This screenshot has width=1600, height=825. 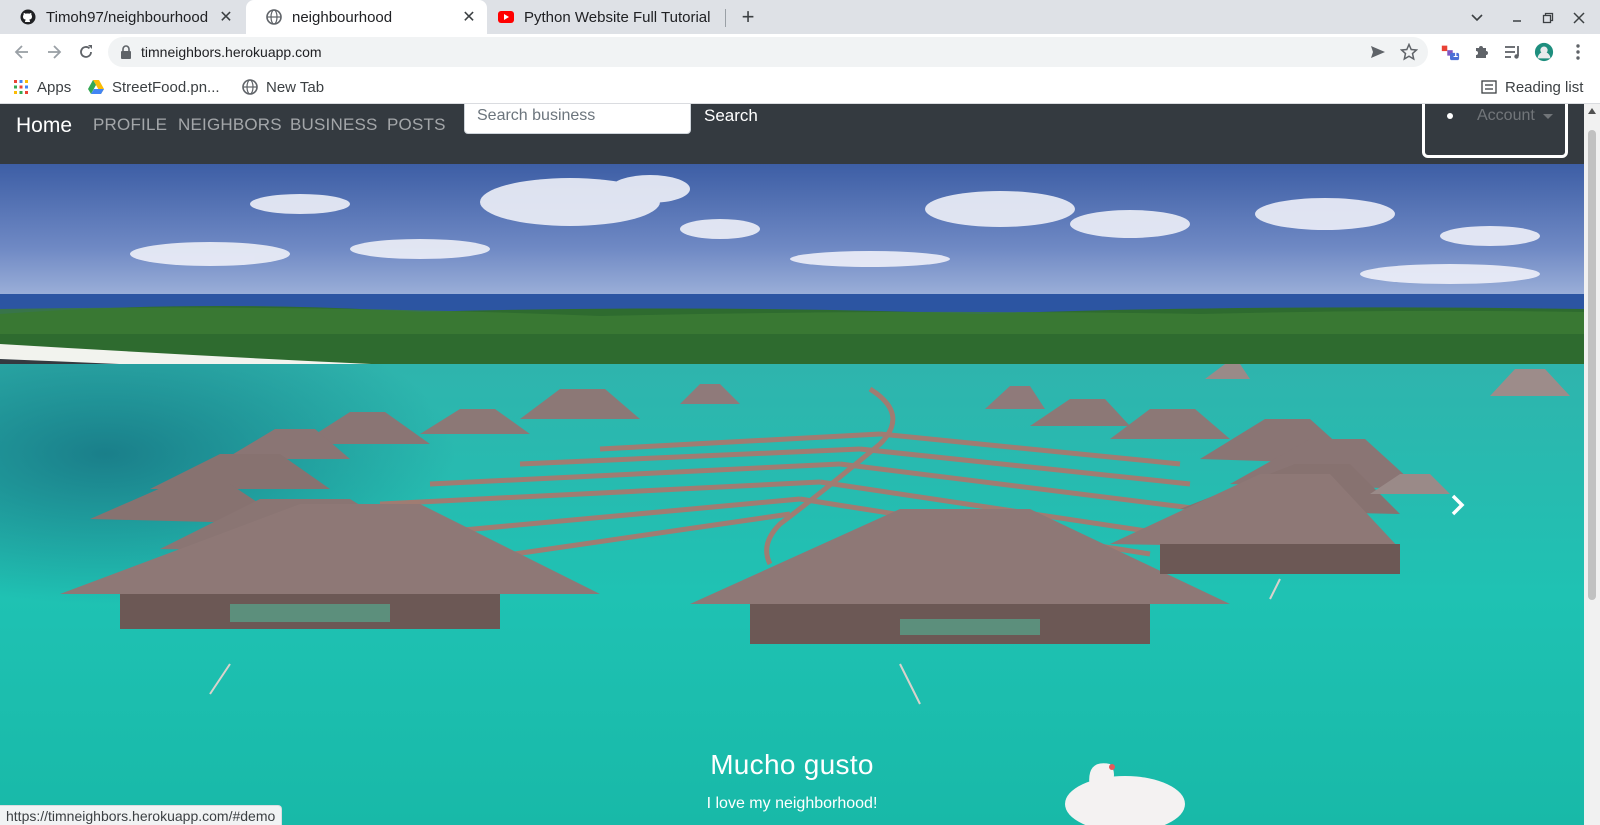 What do you see at coordinates (1517, 18) in the screenshot?
I see `minimize-window-icon` at bounding box center [1517, 18].